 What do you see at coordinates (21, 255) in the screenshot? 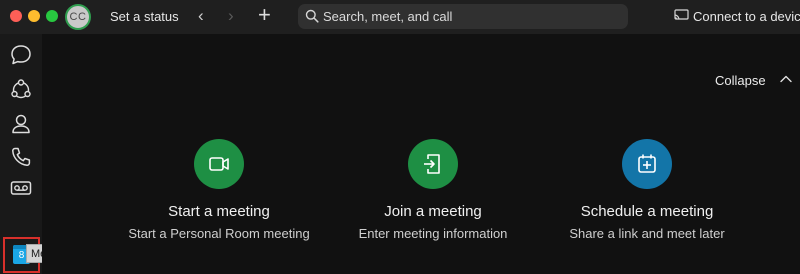
I see `meetings-badge-number: 8` at bounding box center [21, 255].